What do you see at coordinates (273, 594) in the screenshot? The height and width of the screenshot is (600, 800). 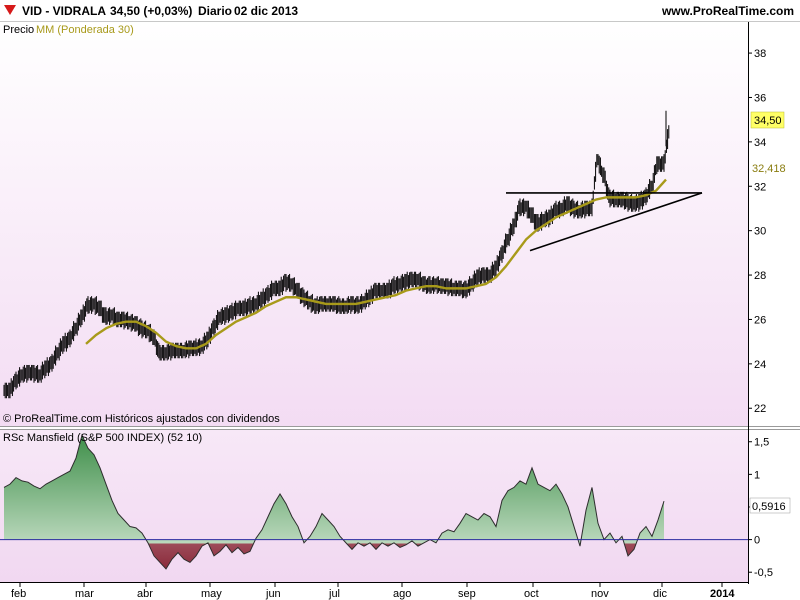 I see `x-tick-label: jun` at bounding box center [273, 594].